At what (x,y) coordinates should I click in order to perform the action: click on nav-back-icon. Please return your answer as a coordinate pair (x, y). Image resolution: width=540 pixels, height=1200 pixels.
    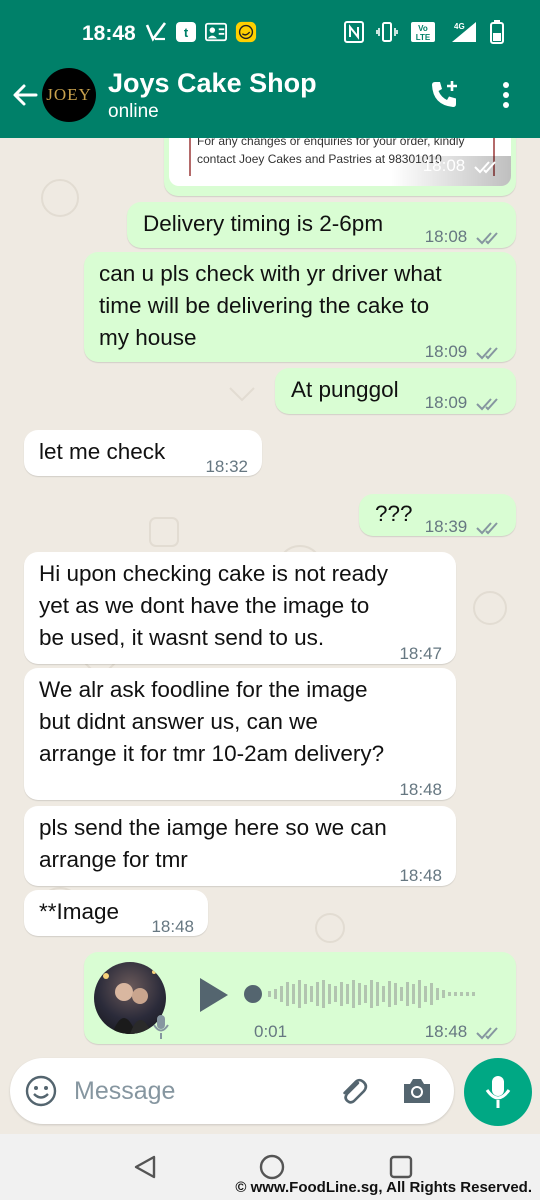
    Looking at the image, I should click on (145, 1169).